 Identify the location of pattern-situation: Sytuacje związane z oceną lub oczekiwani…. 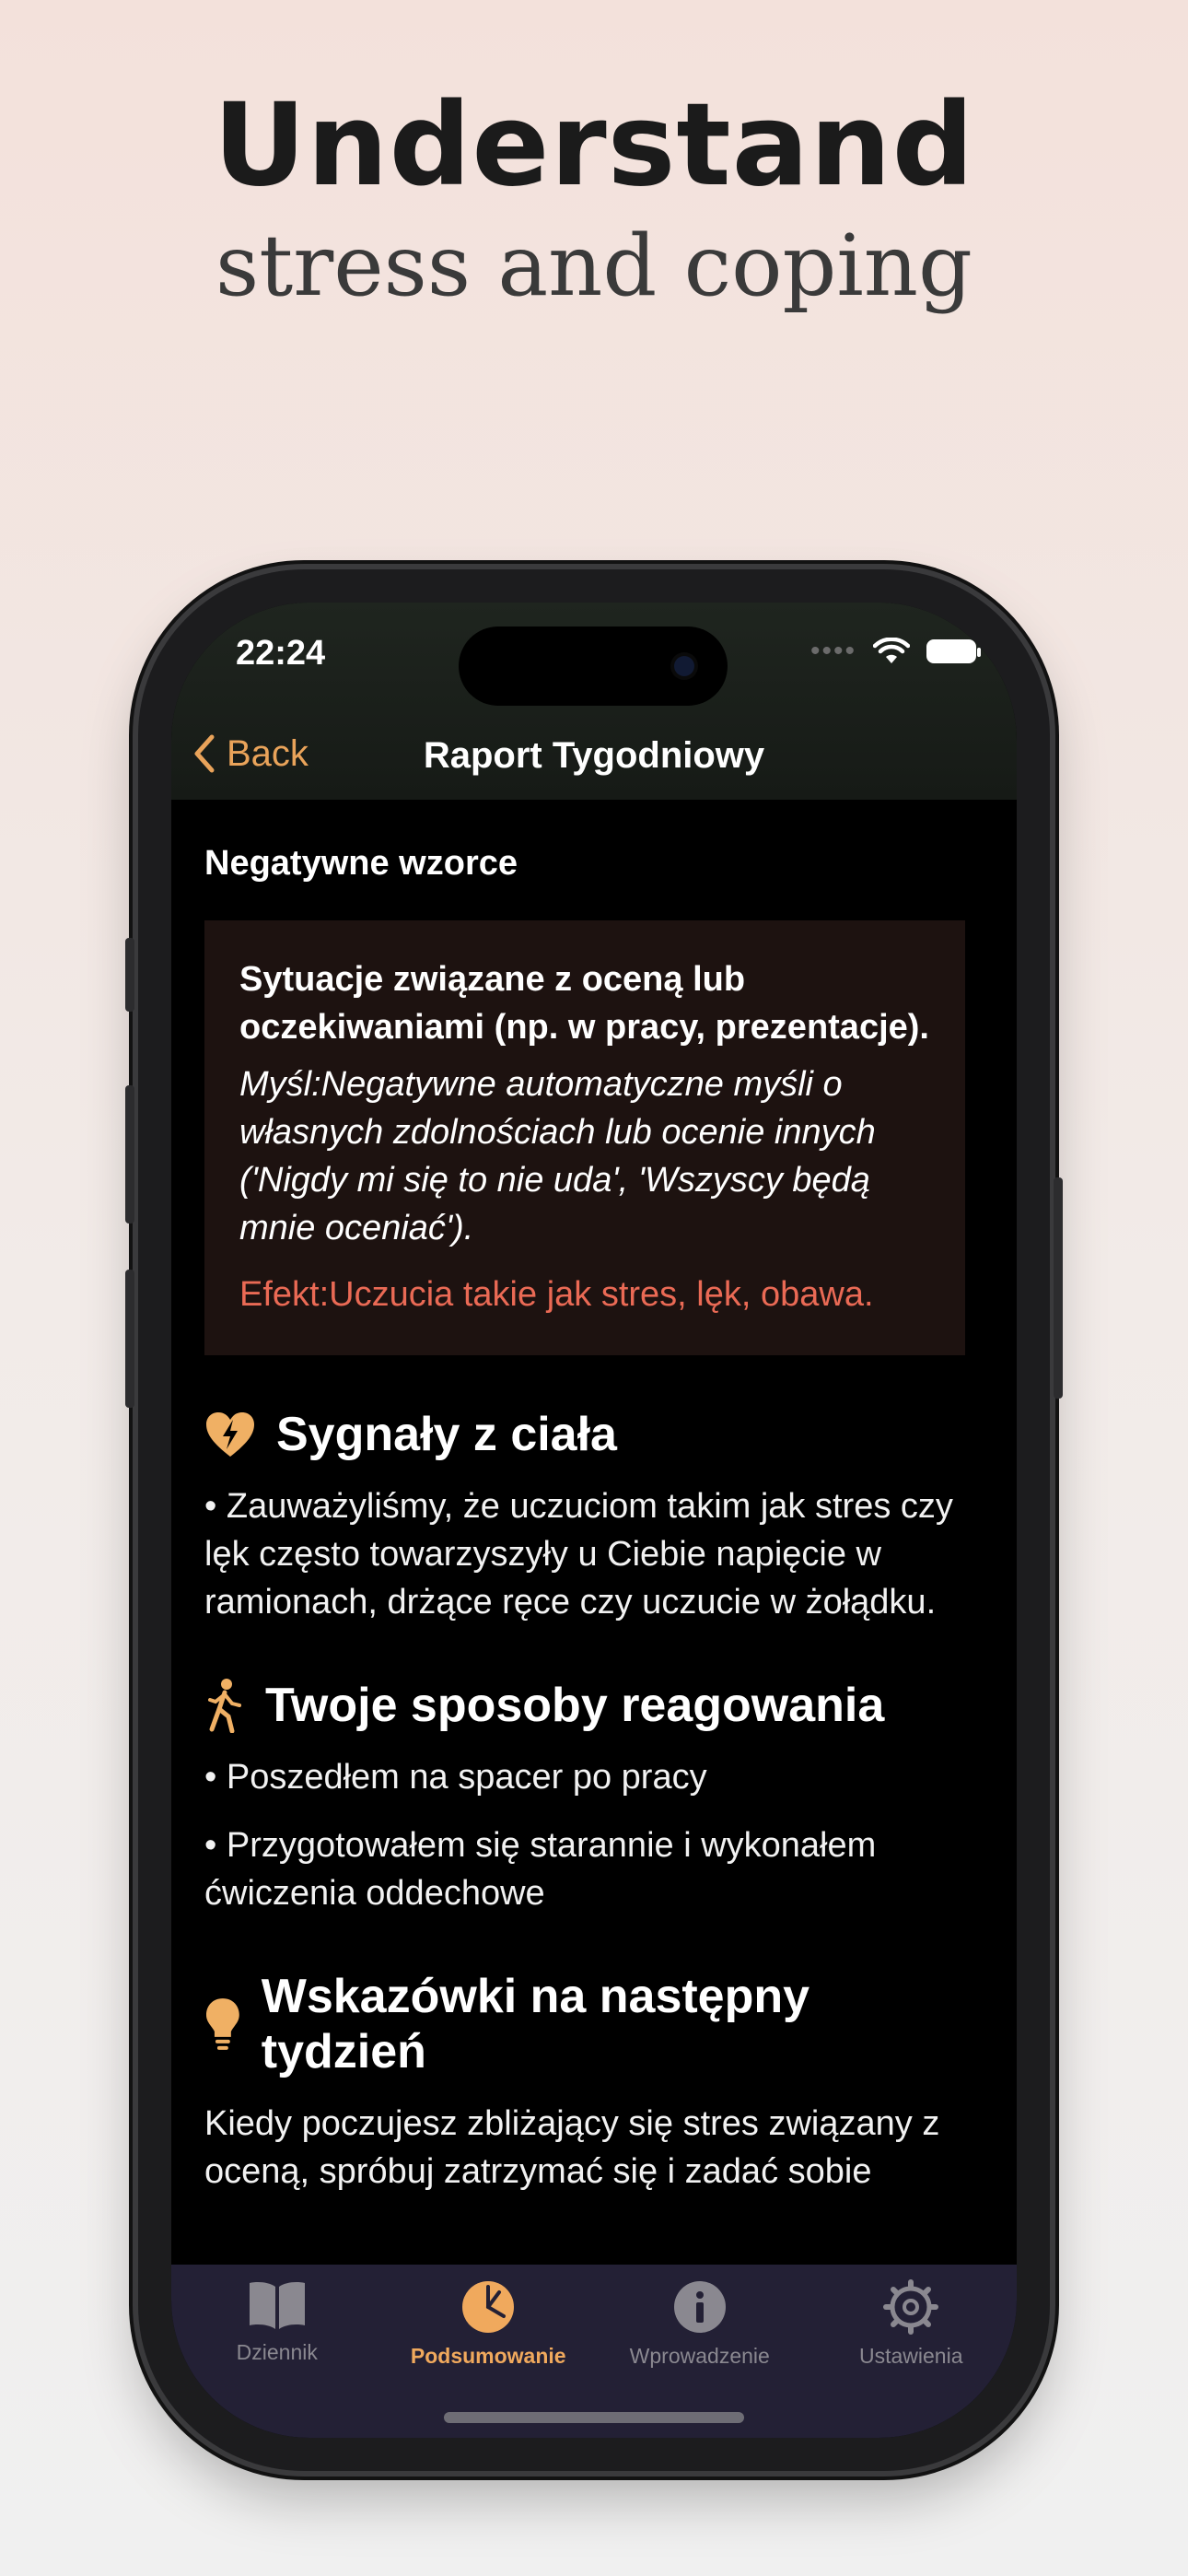
(584, 1004).